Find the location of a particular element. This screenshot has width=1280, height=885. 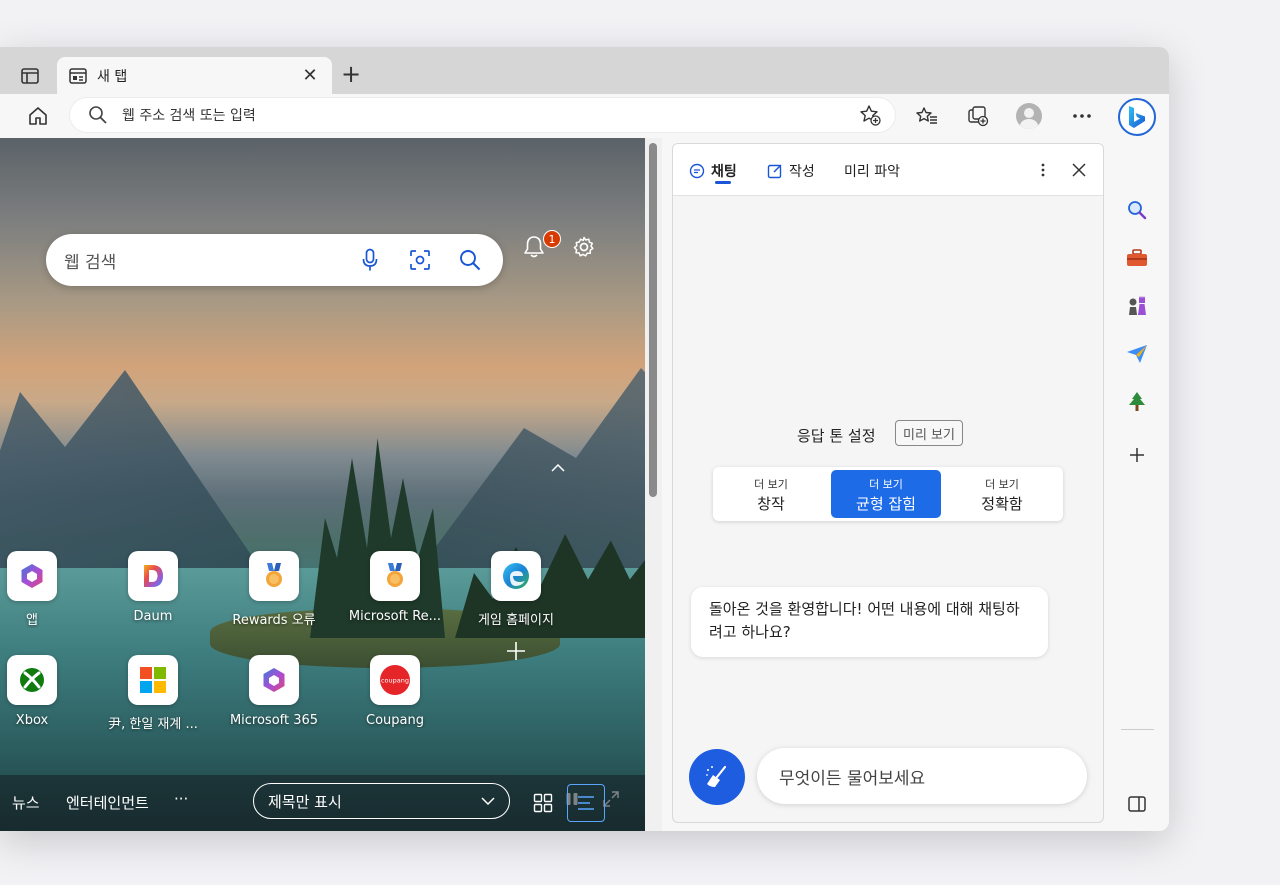

favorites-button is located at coordinates (927, 116).